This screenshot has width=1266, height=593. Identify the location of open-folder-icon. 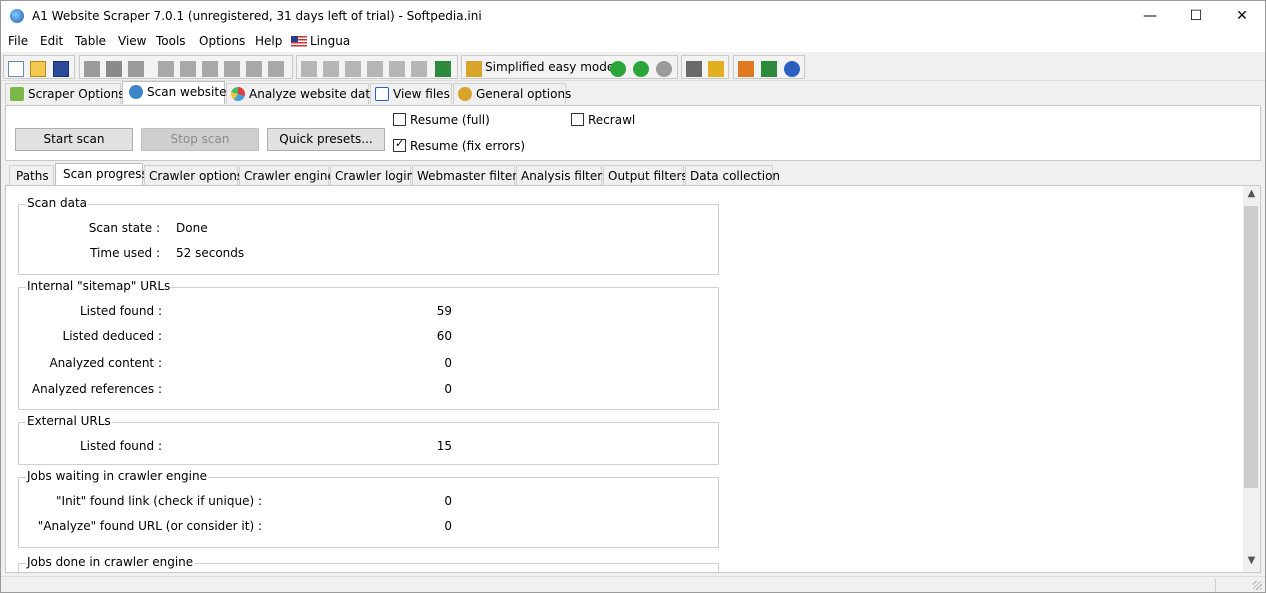
(38, 69).